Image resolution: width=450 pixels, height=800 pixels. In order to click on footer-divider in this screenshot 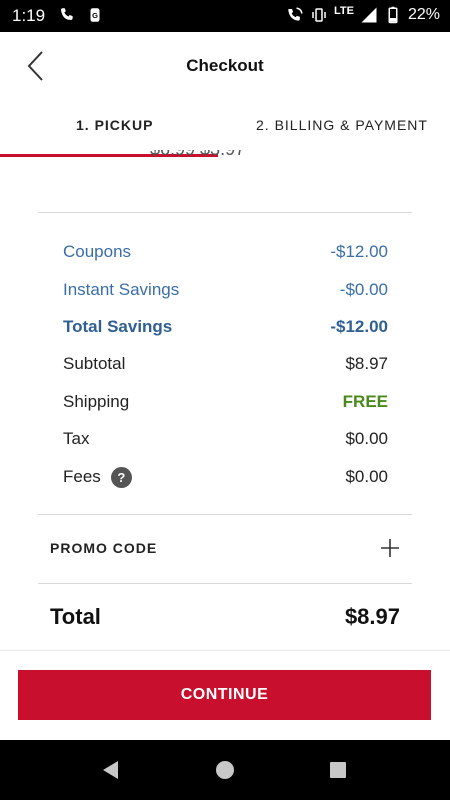, I will do `click(225, 650)`.